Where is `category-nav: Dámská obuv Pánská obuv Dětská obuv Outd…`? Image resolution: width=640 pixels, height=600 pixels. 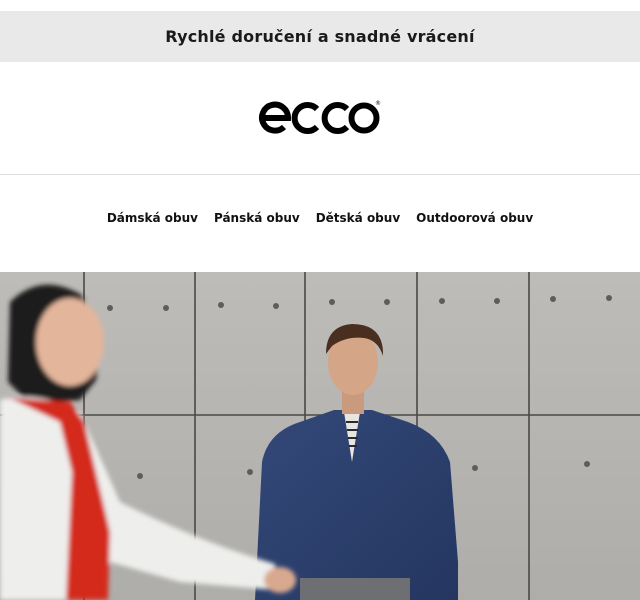
category-nav: Dámská obuv Pánská obuv Dětská obuv Outd… is located at coordinates (320, 218).